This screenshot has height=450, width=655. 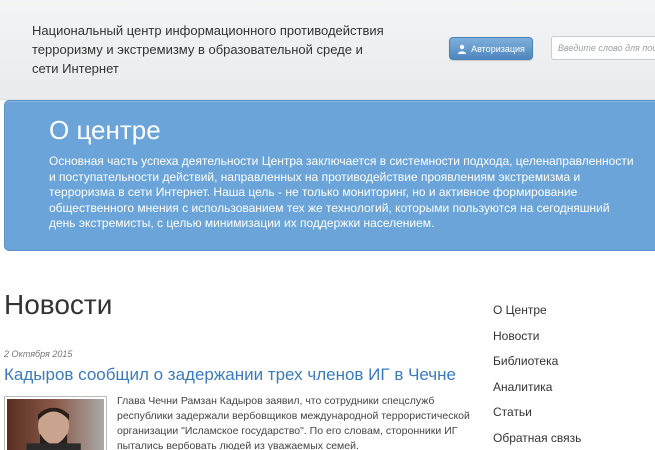 What do you see at coordinates (568, 315) in the screenshot?
I see `sidebar-item-about: О Центре` at bounding box center [568, 315].